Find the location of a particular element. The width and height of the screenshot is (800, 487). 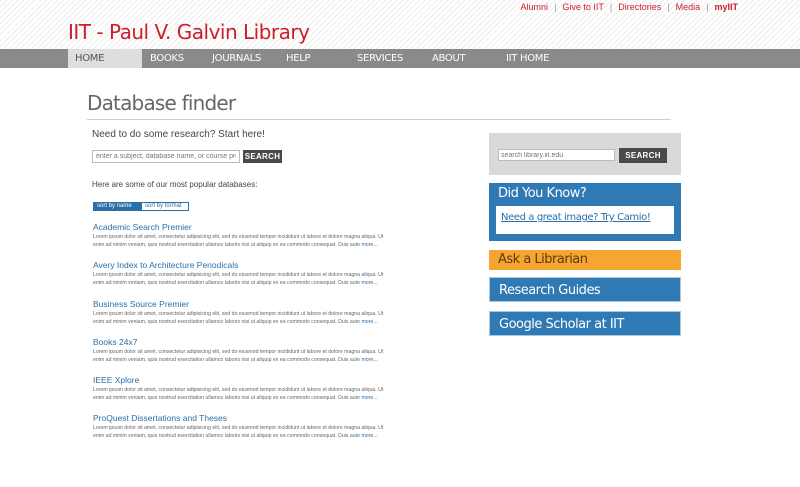

database-link: ProQuest Dissertations and Theses is located at coordinates (239, 418).